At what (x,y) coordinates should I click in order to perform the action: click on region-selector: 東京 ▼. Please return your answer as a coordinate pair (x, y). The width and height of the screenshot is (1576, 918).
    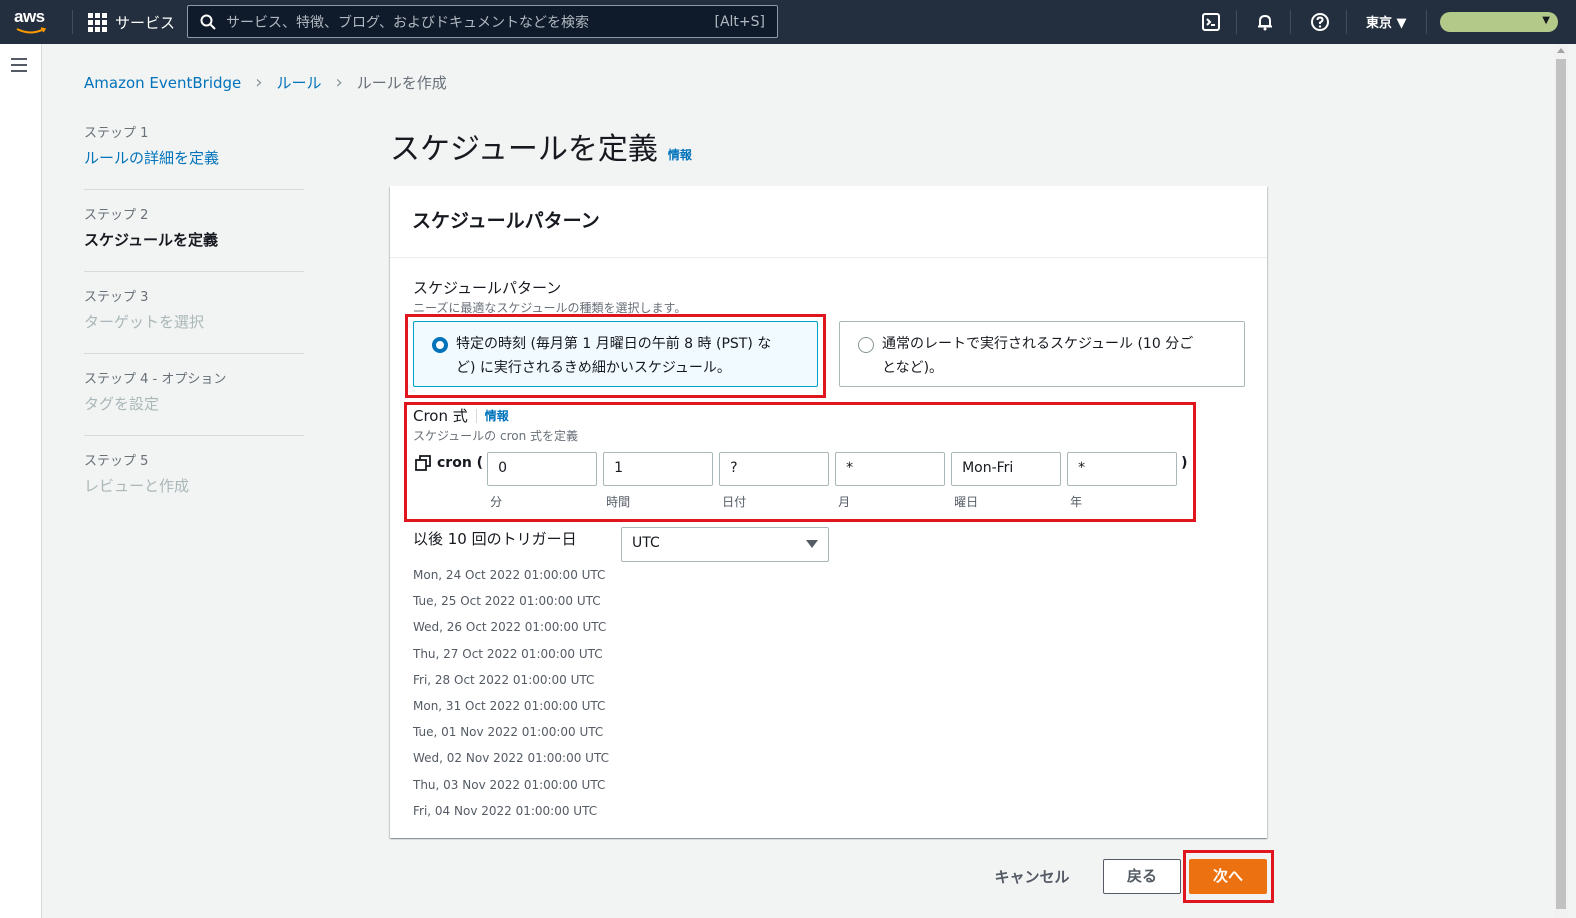
    Looking at the image, I should click on (1386, 21).